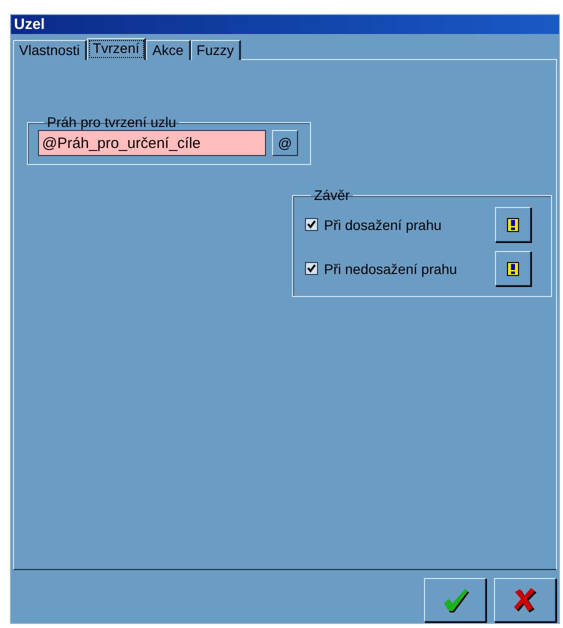  I want to click on cancel-button, so click(525, 600).